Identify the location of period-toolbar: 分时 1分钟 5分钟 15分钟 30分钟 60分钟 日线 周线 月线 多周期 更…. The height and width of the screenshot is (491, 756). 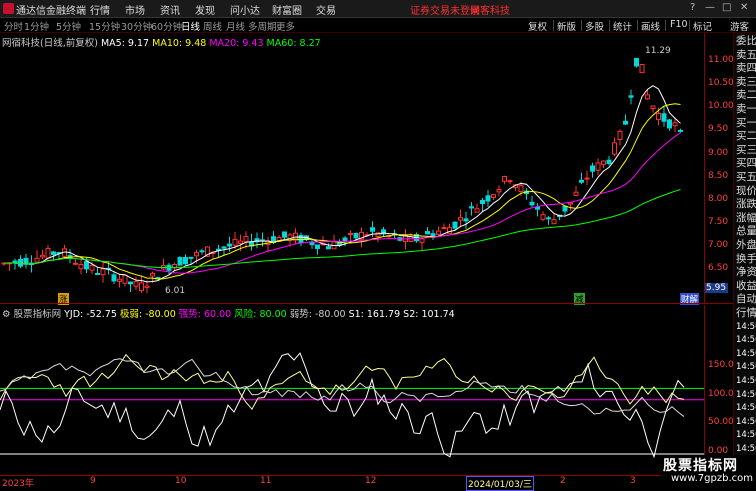
(378, 25).